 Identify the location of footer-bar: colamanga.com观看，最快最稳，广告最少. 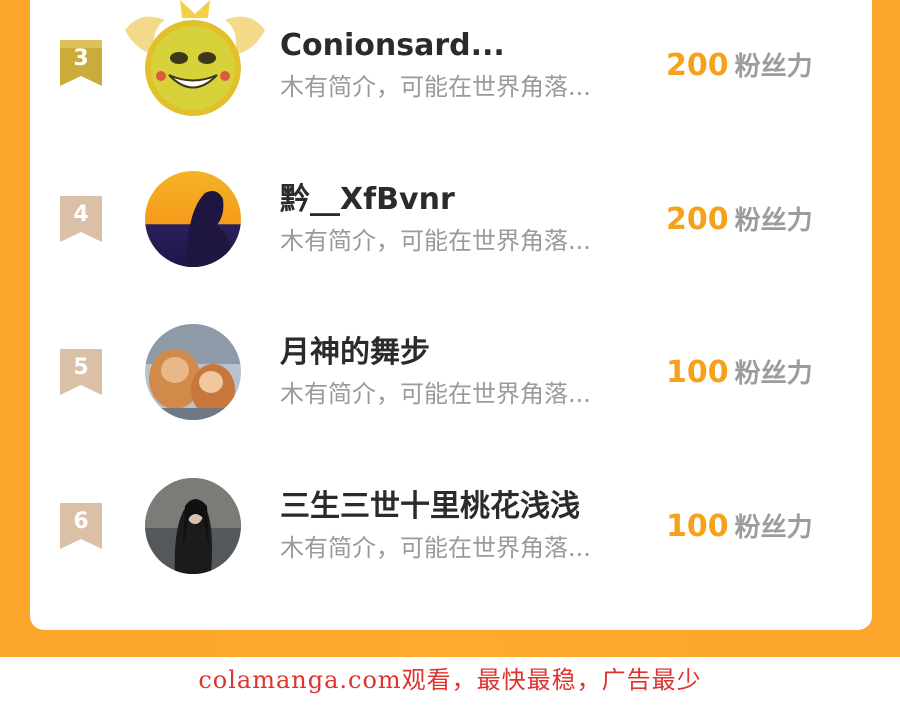
(450, 688).